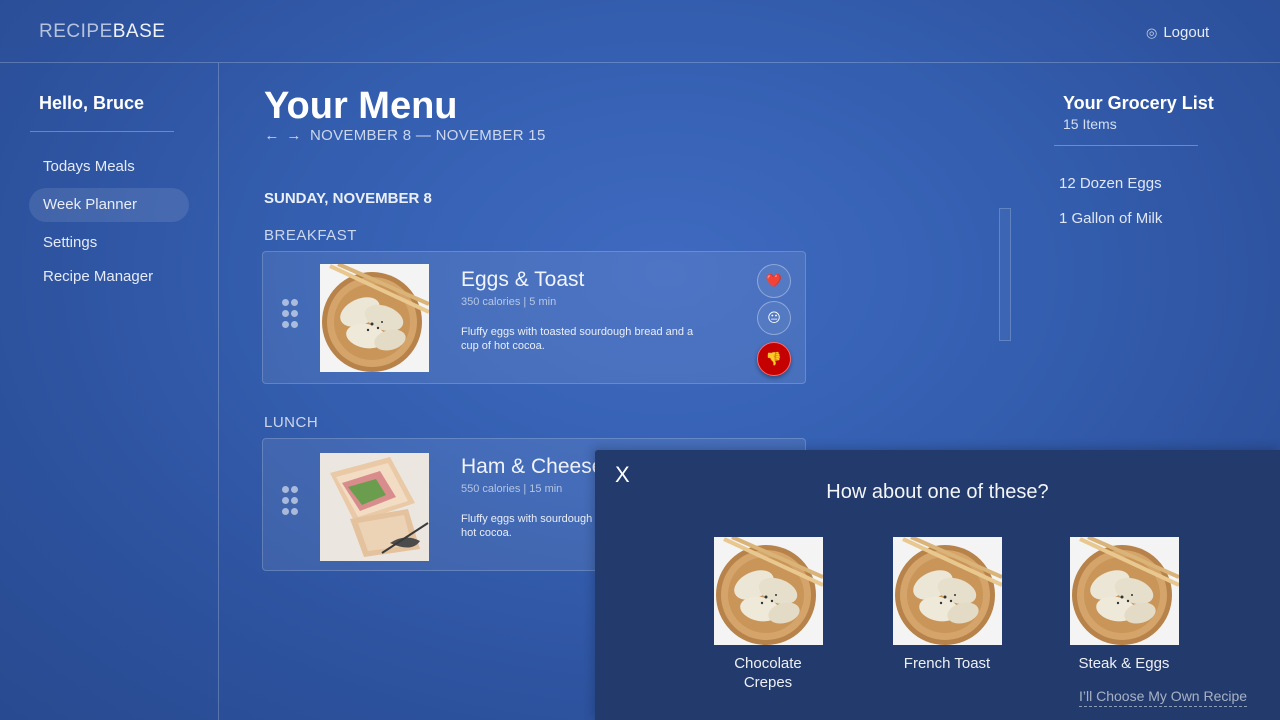 This screenshot has width=1280, height=720. I want to click on app-logo: RECIPEBASE, so click(102, 32).